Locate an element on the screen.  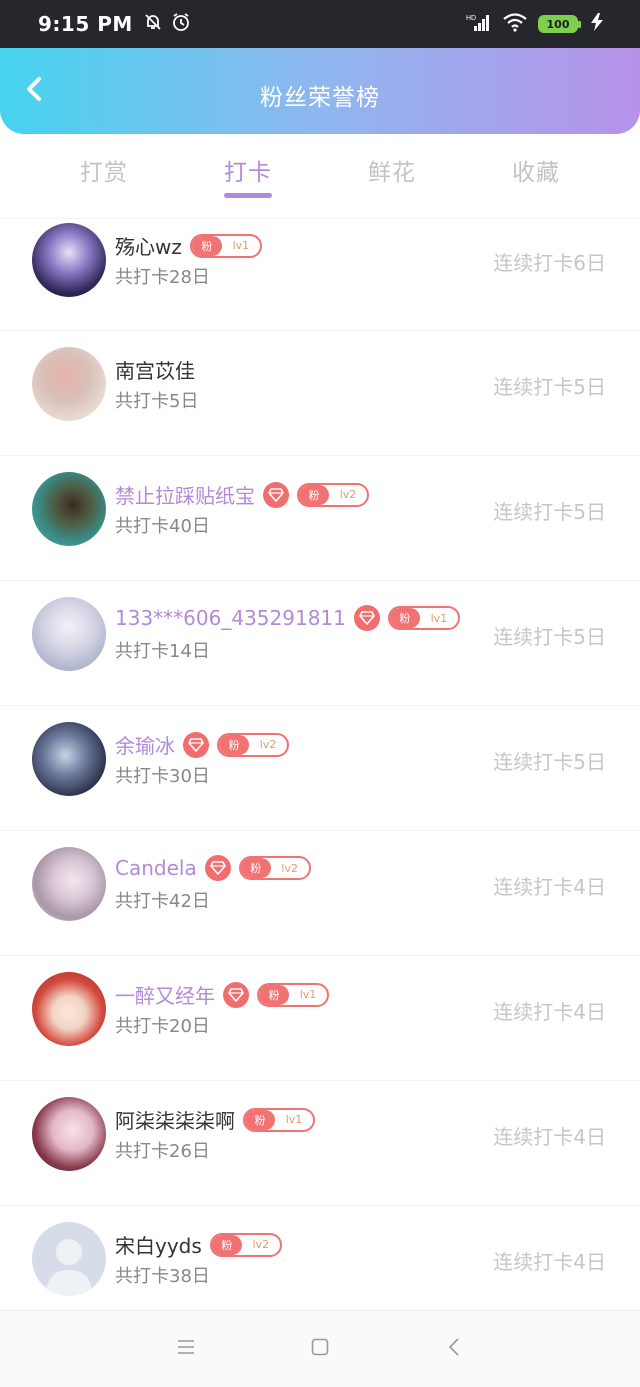
tab-bar: 打赏 打卡 鲜花 收藏 is located at coordinates (320, 176).